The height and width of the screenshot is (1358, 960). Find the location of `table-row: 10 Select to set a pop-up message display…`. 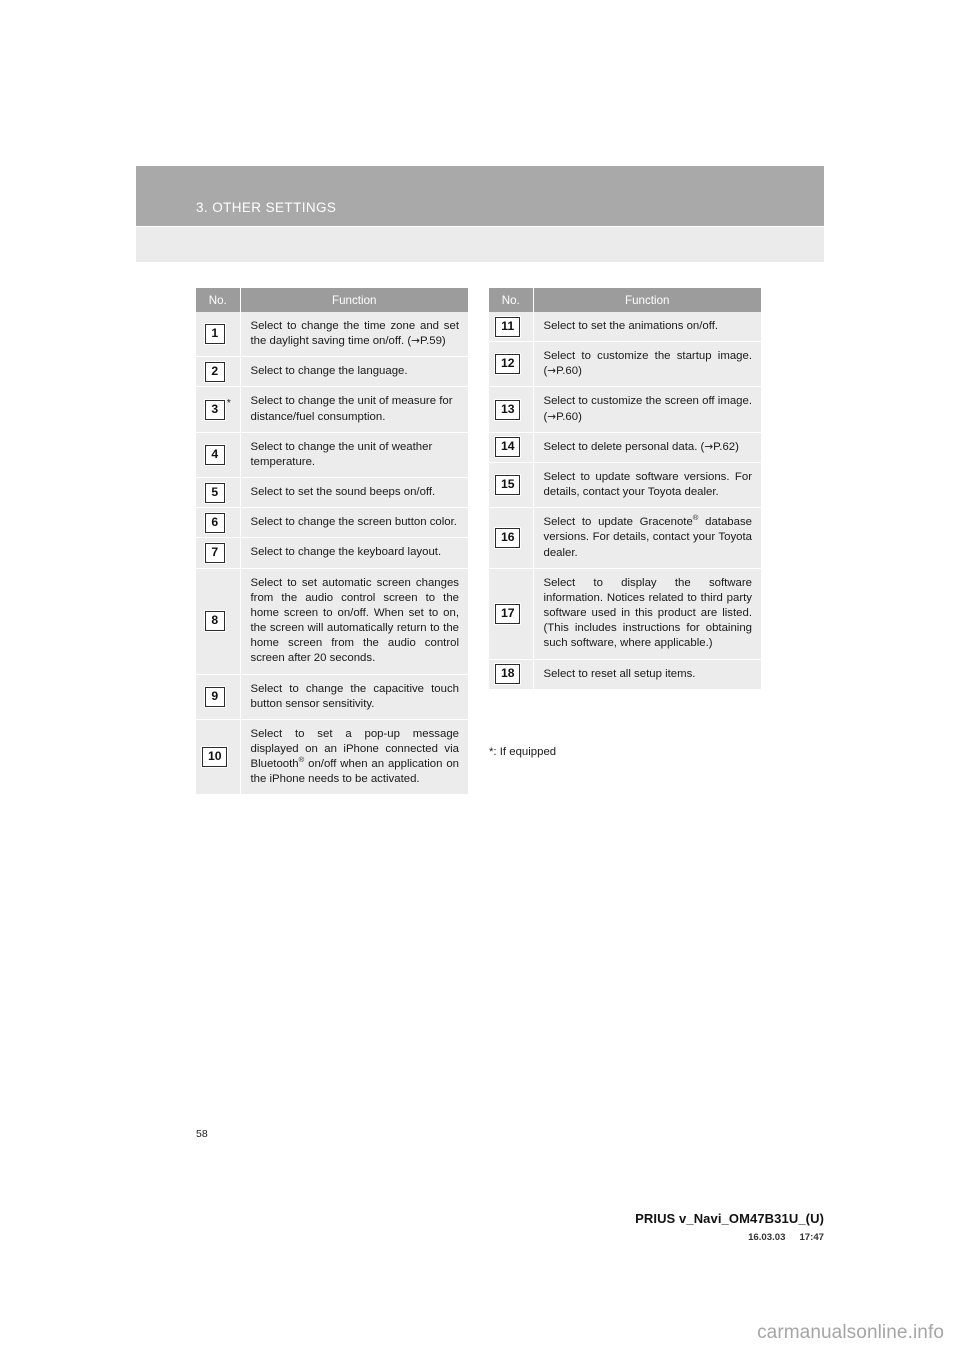

table-row: 10 Select to set a pop-up message display… is located at coordinates (332, 757).